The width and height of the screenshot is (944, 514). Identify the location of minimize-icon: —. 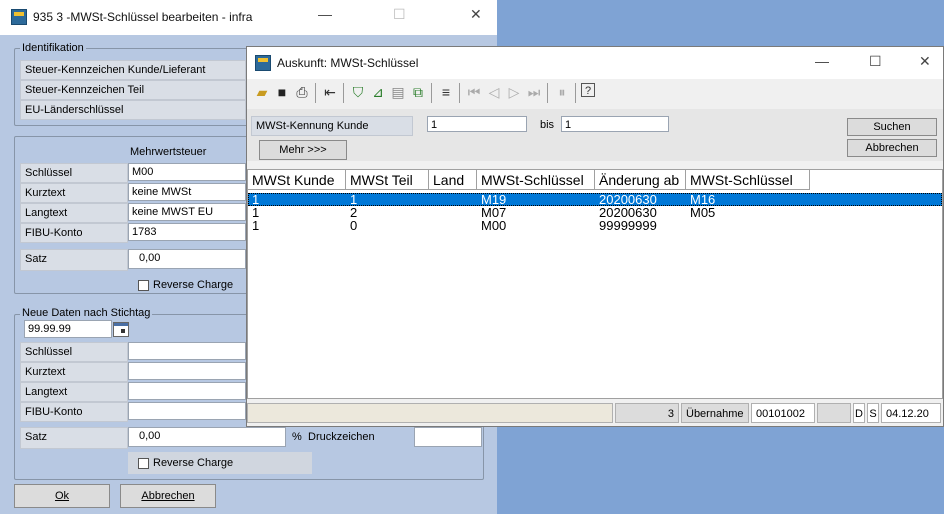
(325, 14).